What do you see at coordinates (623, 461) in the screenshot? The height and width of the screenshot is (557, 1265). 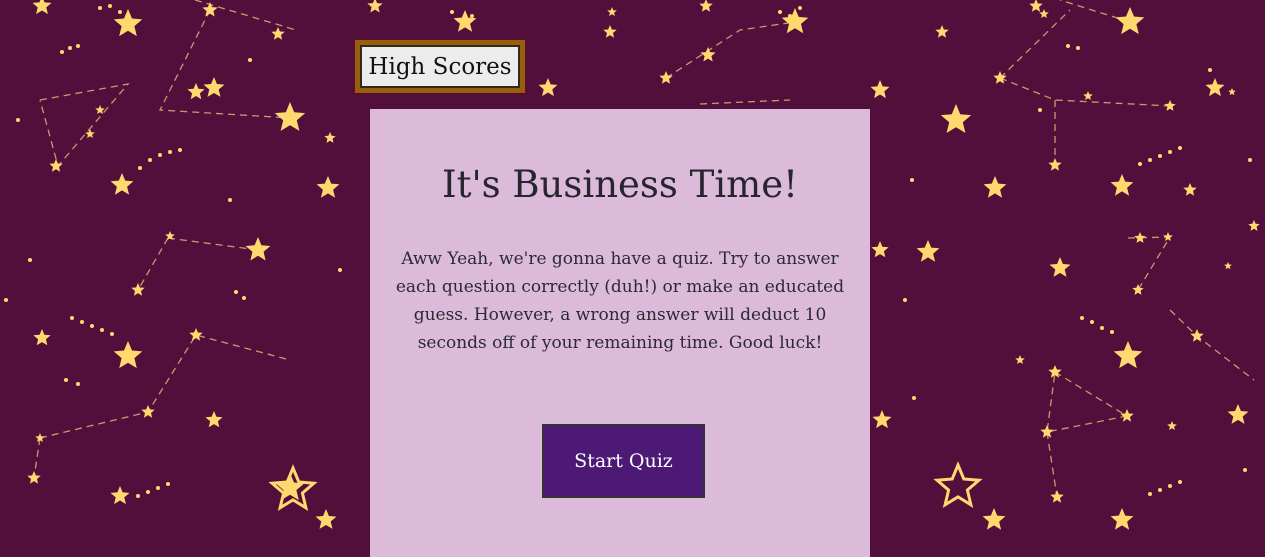 I see `start-quiz-button: Start Quiz` at bounding box center [623, 461].